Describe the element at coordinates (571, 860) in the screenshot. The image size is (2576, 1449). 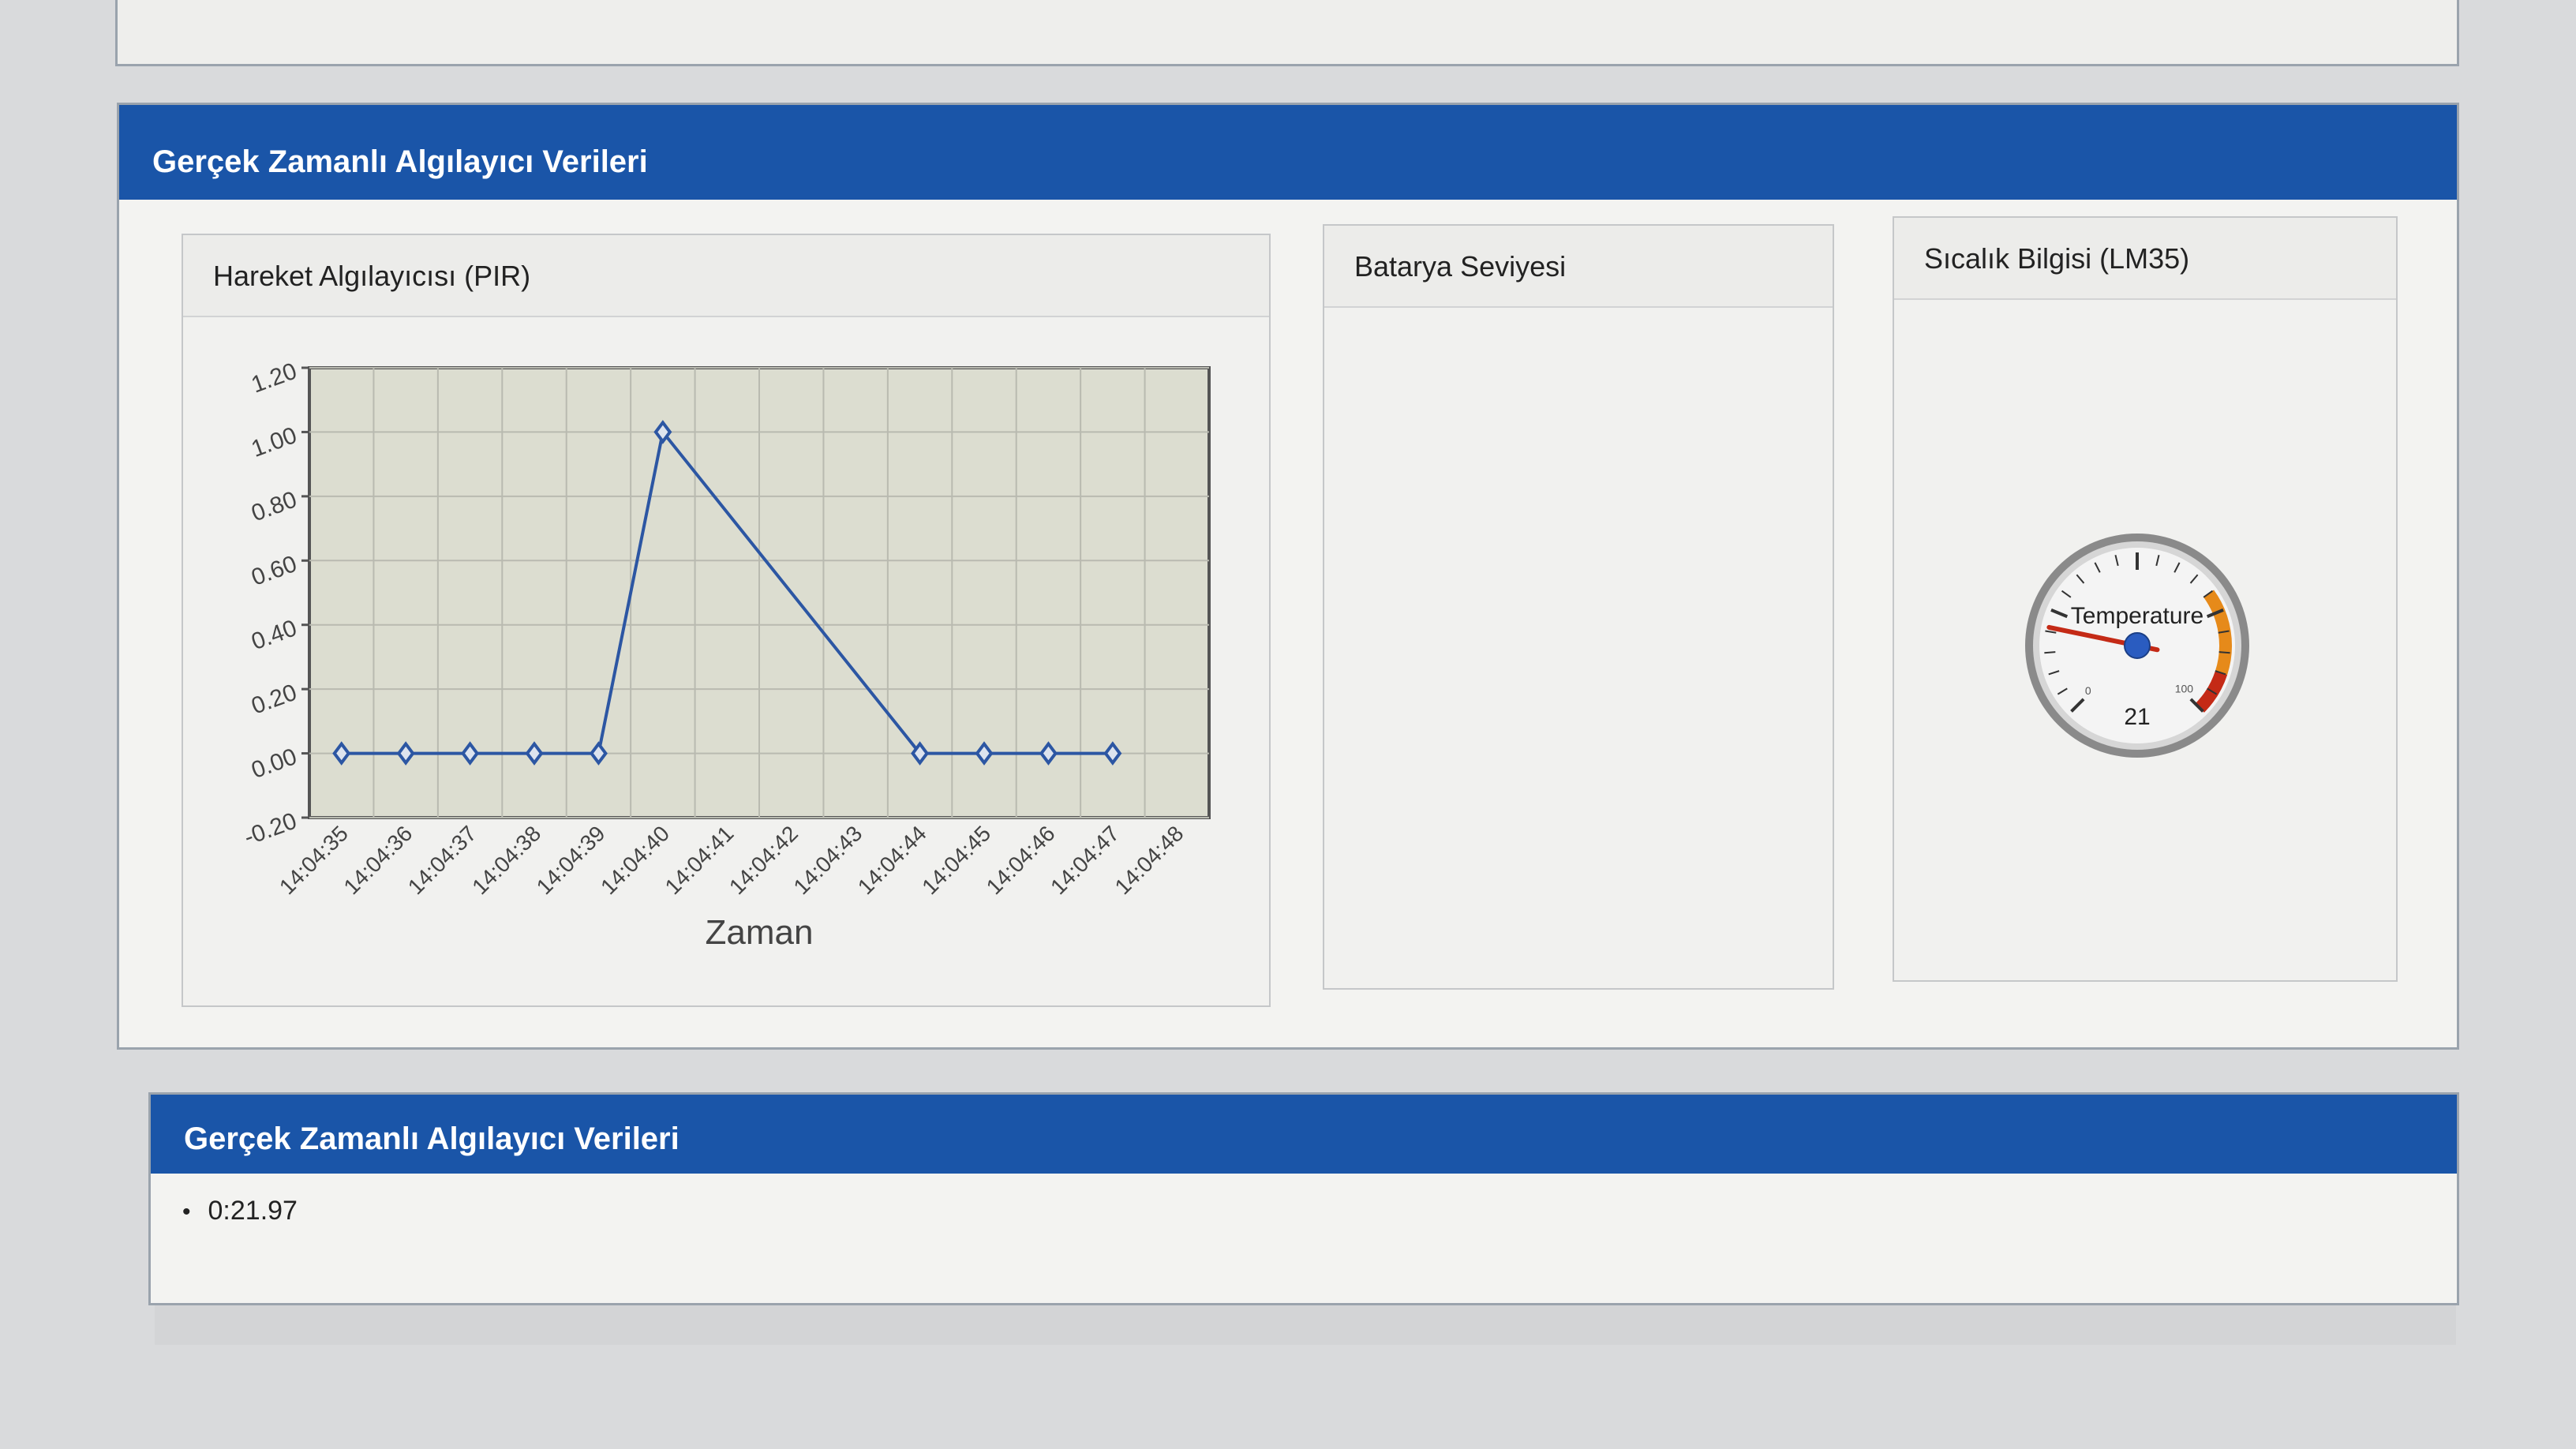
I see `x-tick-label: 14:04:39` at that location.